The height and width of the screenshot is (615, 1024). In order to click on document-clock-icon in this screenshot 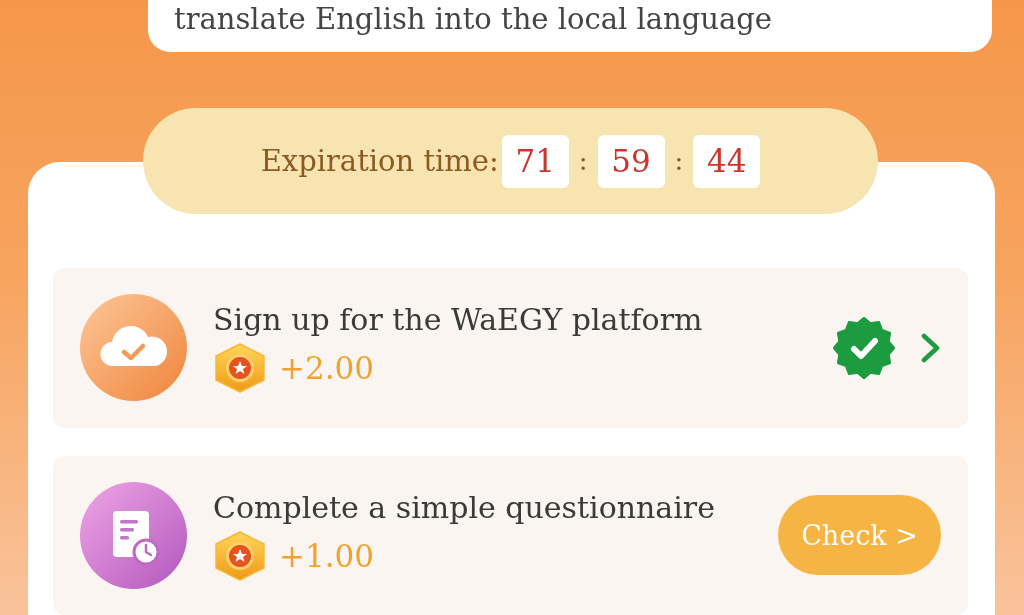, I will do `click(133, 535)`.